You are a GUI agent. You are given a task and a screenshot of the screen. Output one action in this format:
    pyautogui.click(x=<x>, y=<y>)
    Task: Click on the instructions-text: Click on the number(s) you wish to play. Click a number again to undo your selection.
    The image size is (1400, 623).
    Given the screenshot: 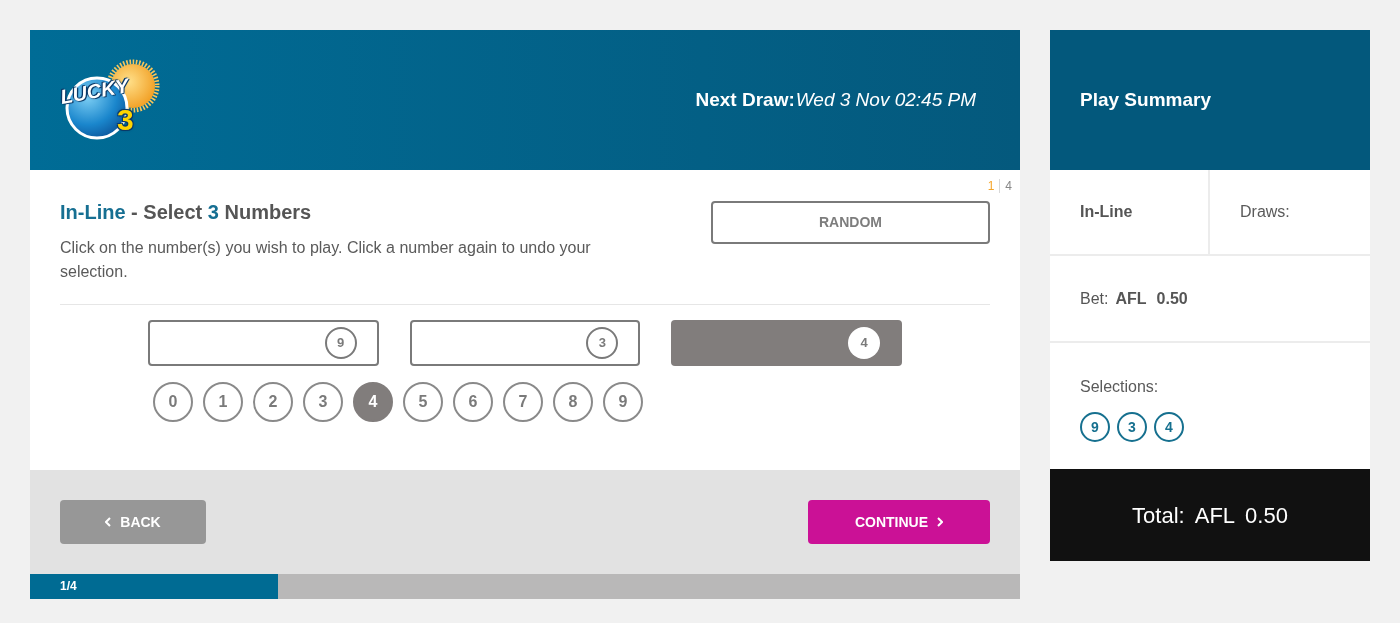 What is the action you would take?
    pyautogui.click(x=326, y=260)
    